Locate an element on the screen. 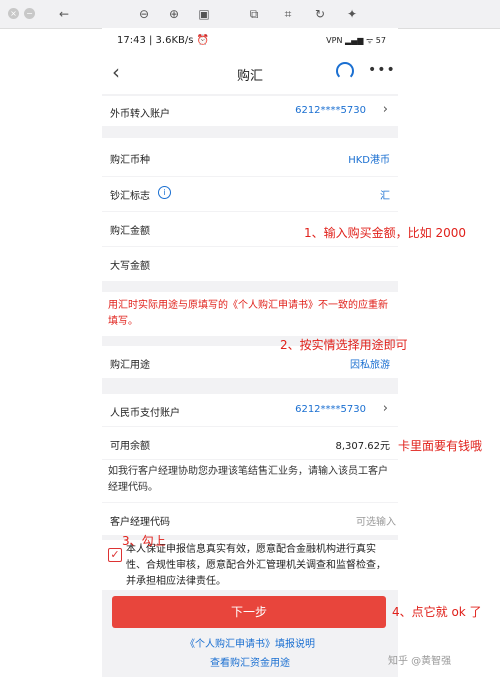 The width and height of the screenshot is (500, 677). fx-account-label: 外币转入账户 is located at coordinates (140, 114).